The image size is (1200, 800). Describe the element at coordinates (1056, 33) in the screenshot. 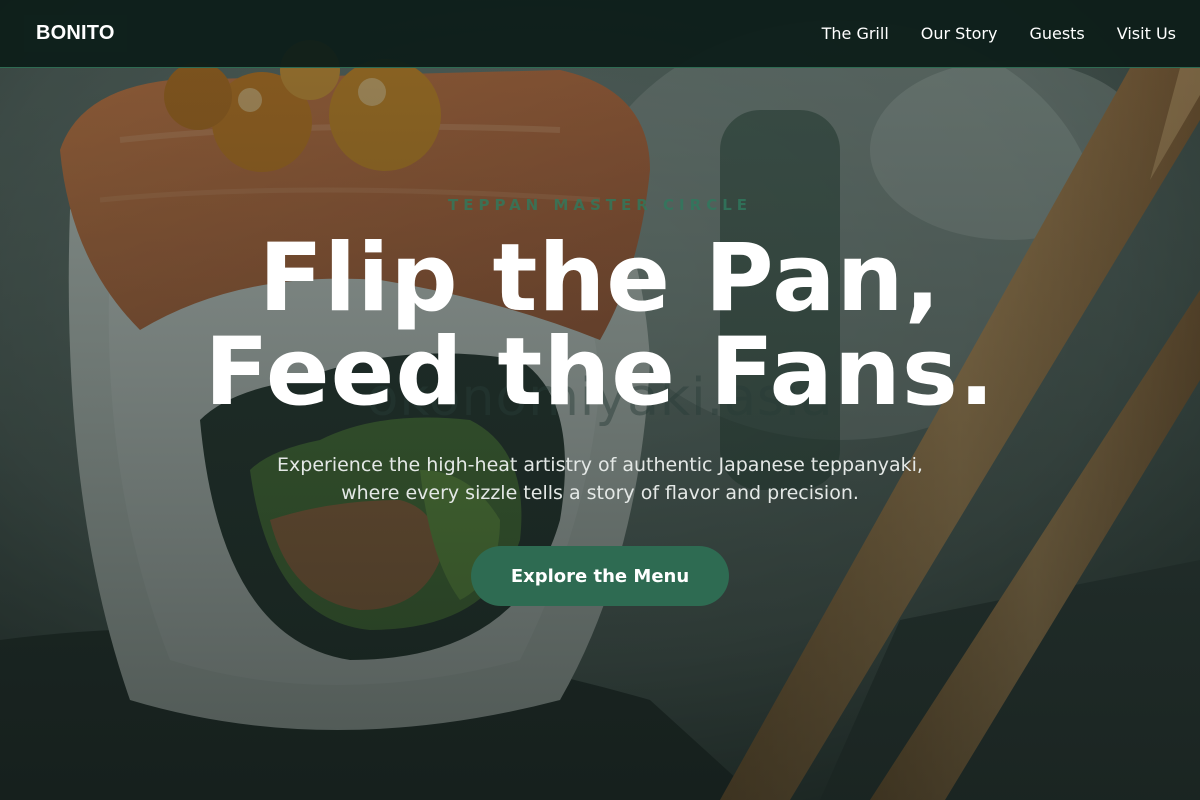

I see `nav-link-guests: Guests` at that location.